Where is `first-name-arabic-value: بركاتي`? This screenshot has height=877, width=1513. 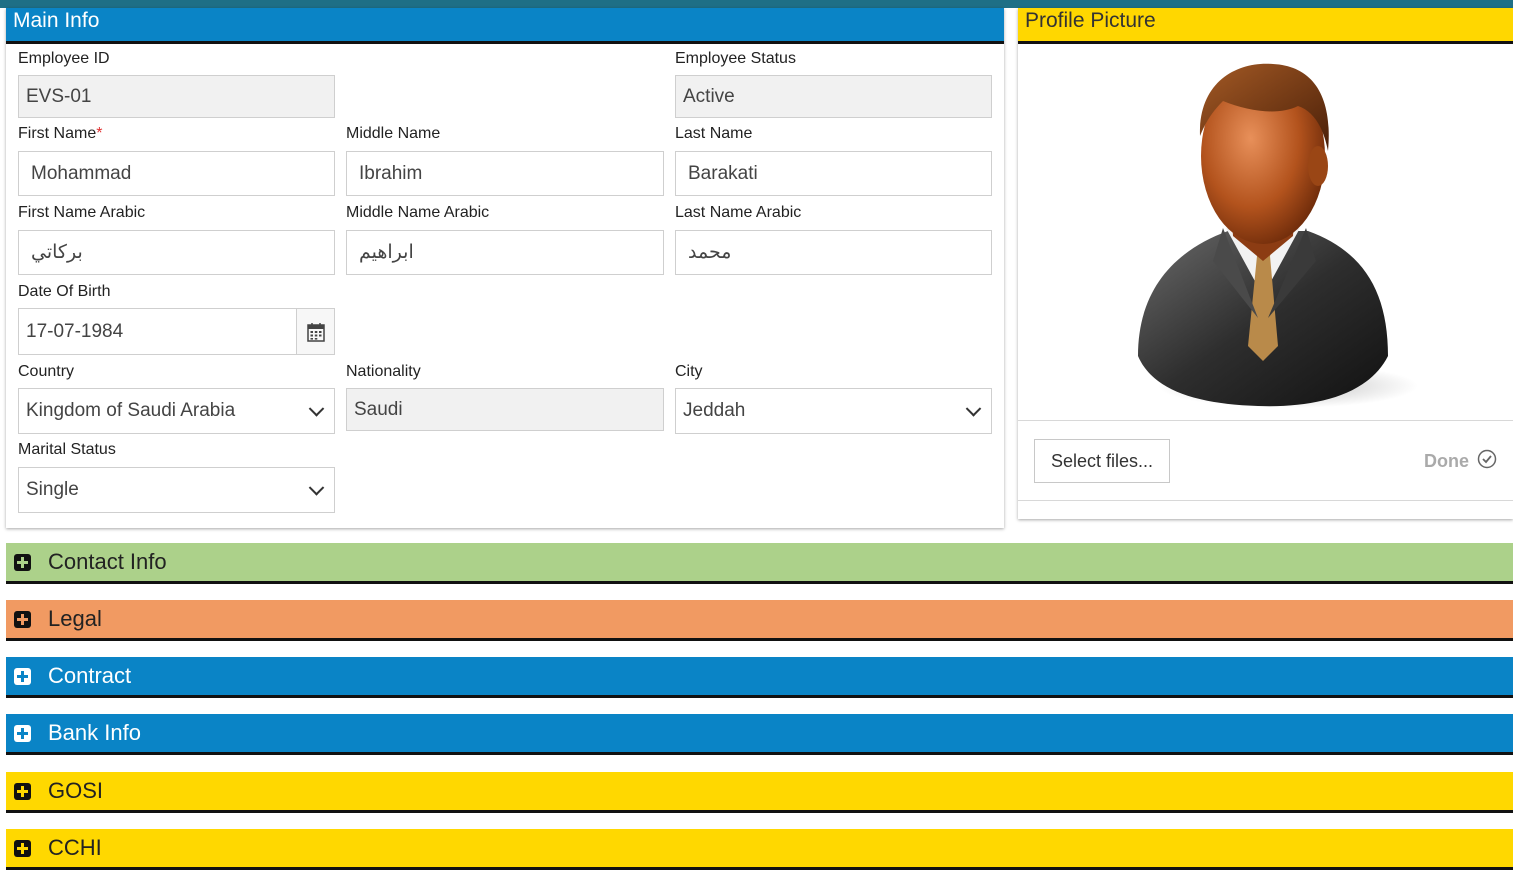 first-name-arabic-value: بركاتي is located at coordinates (57, 252).